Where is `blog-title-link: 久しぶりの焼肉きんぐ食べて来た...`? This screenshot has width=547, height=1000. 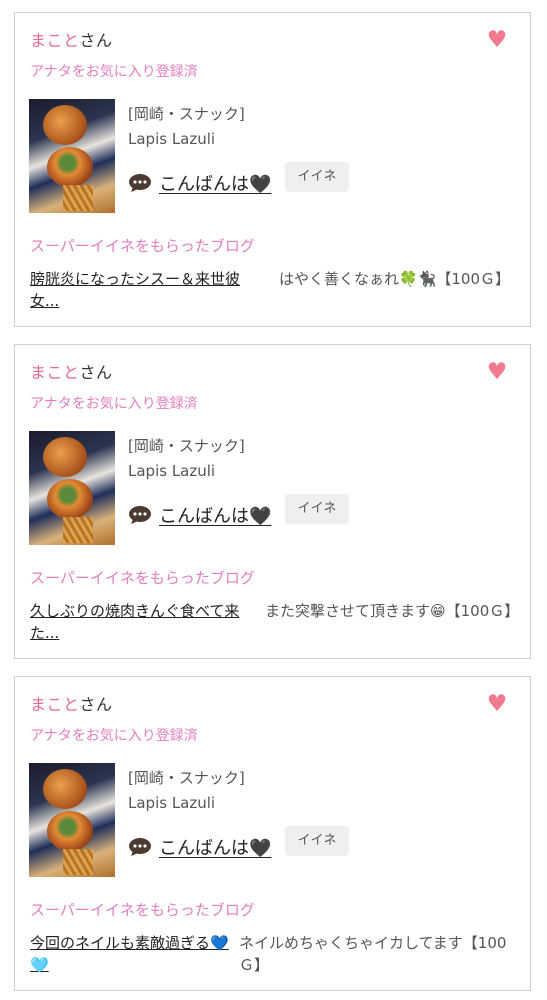 blog-title-link: 久しぶりの焼肉きんぐ食べて来た... is located at coordinates (141, 622).